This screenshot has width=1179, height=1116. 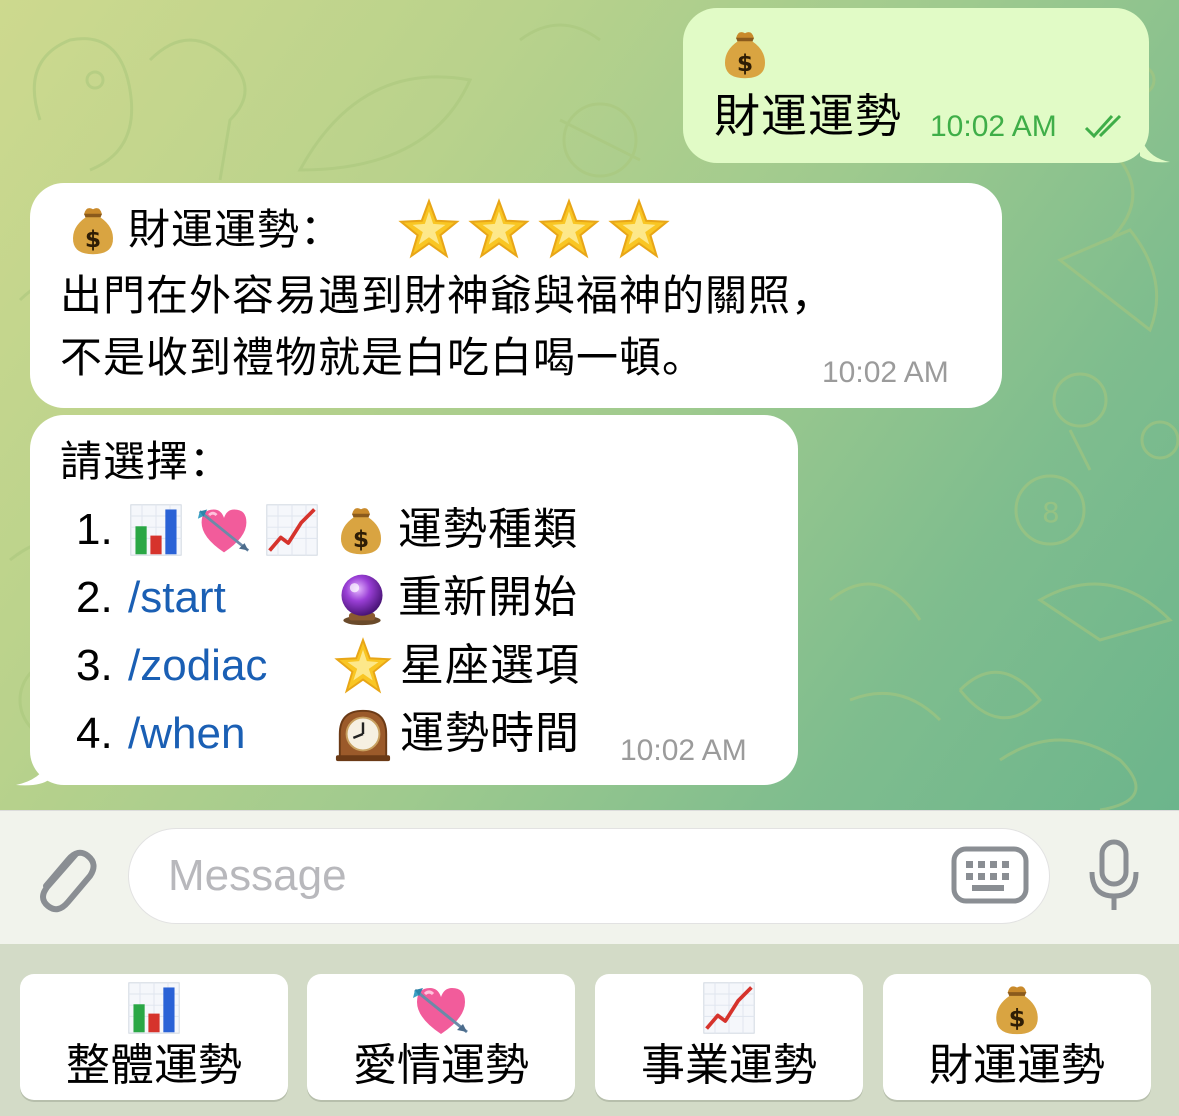 What do you see at coordinates (993, 126) in the screenshot?
I see `outgoing-message-time: 10:02 AM` at bounding box center [993, 126].